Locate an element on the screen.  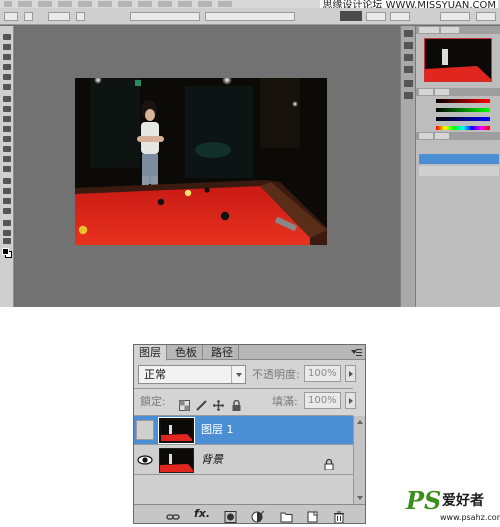
lock-pixels-icon is located at coordinates (201, 403).